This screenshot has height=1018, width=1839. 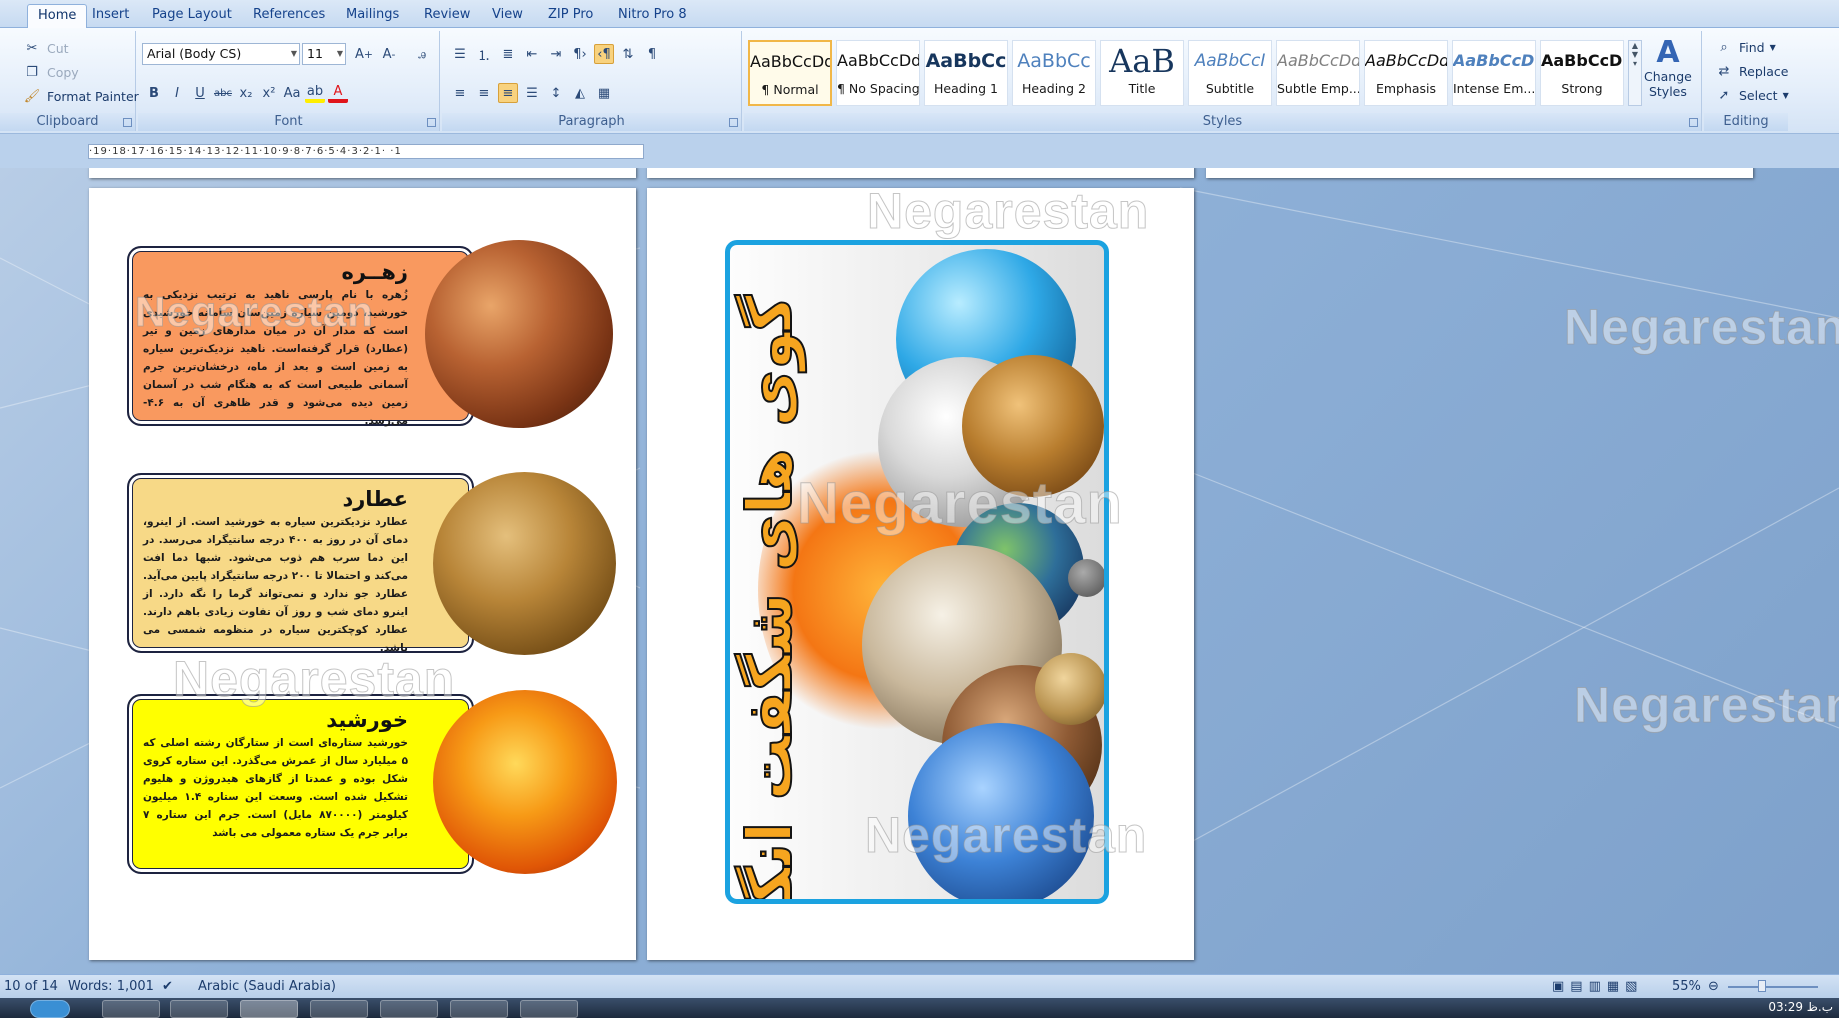 I want to click on decrease-indent-icon: ⇤, so click(x=532, y=54).